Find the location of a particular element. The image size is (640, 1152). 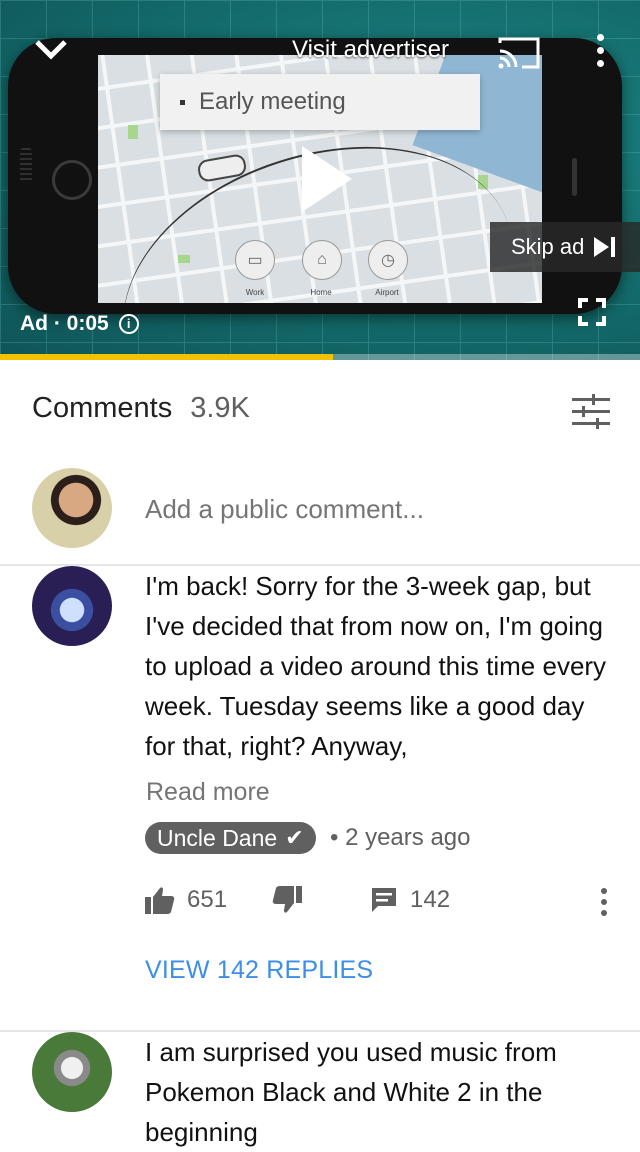

user-avatar is located at coordinates (72, 508).